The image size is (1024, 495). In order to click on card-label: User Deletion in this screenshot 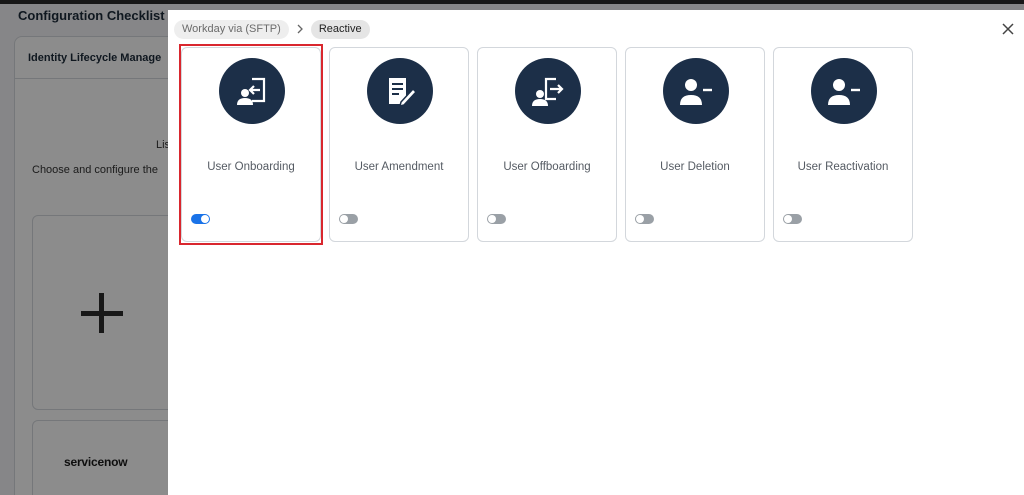, I will do `click(695, 167)`.